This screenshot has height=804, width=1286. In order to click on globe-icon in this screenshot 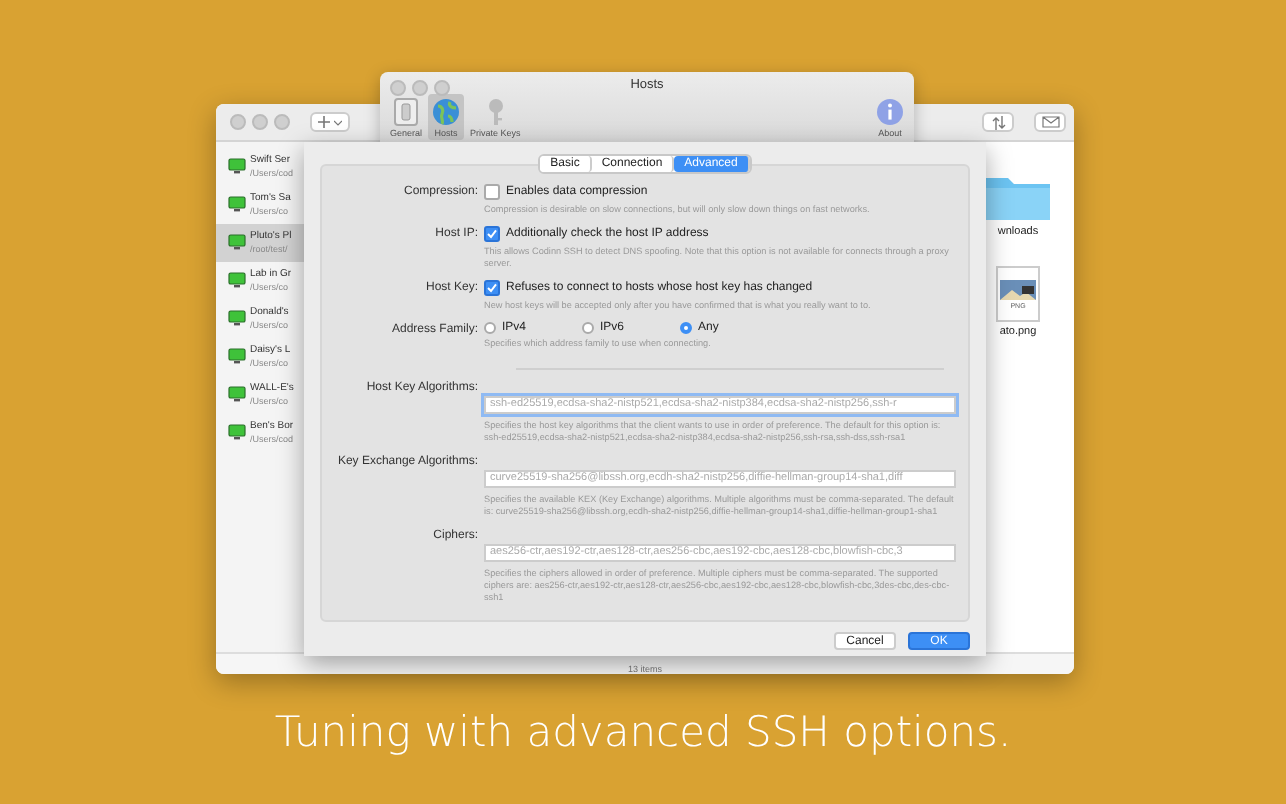, I will do `click(446, 112)`.